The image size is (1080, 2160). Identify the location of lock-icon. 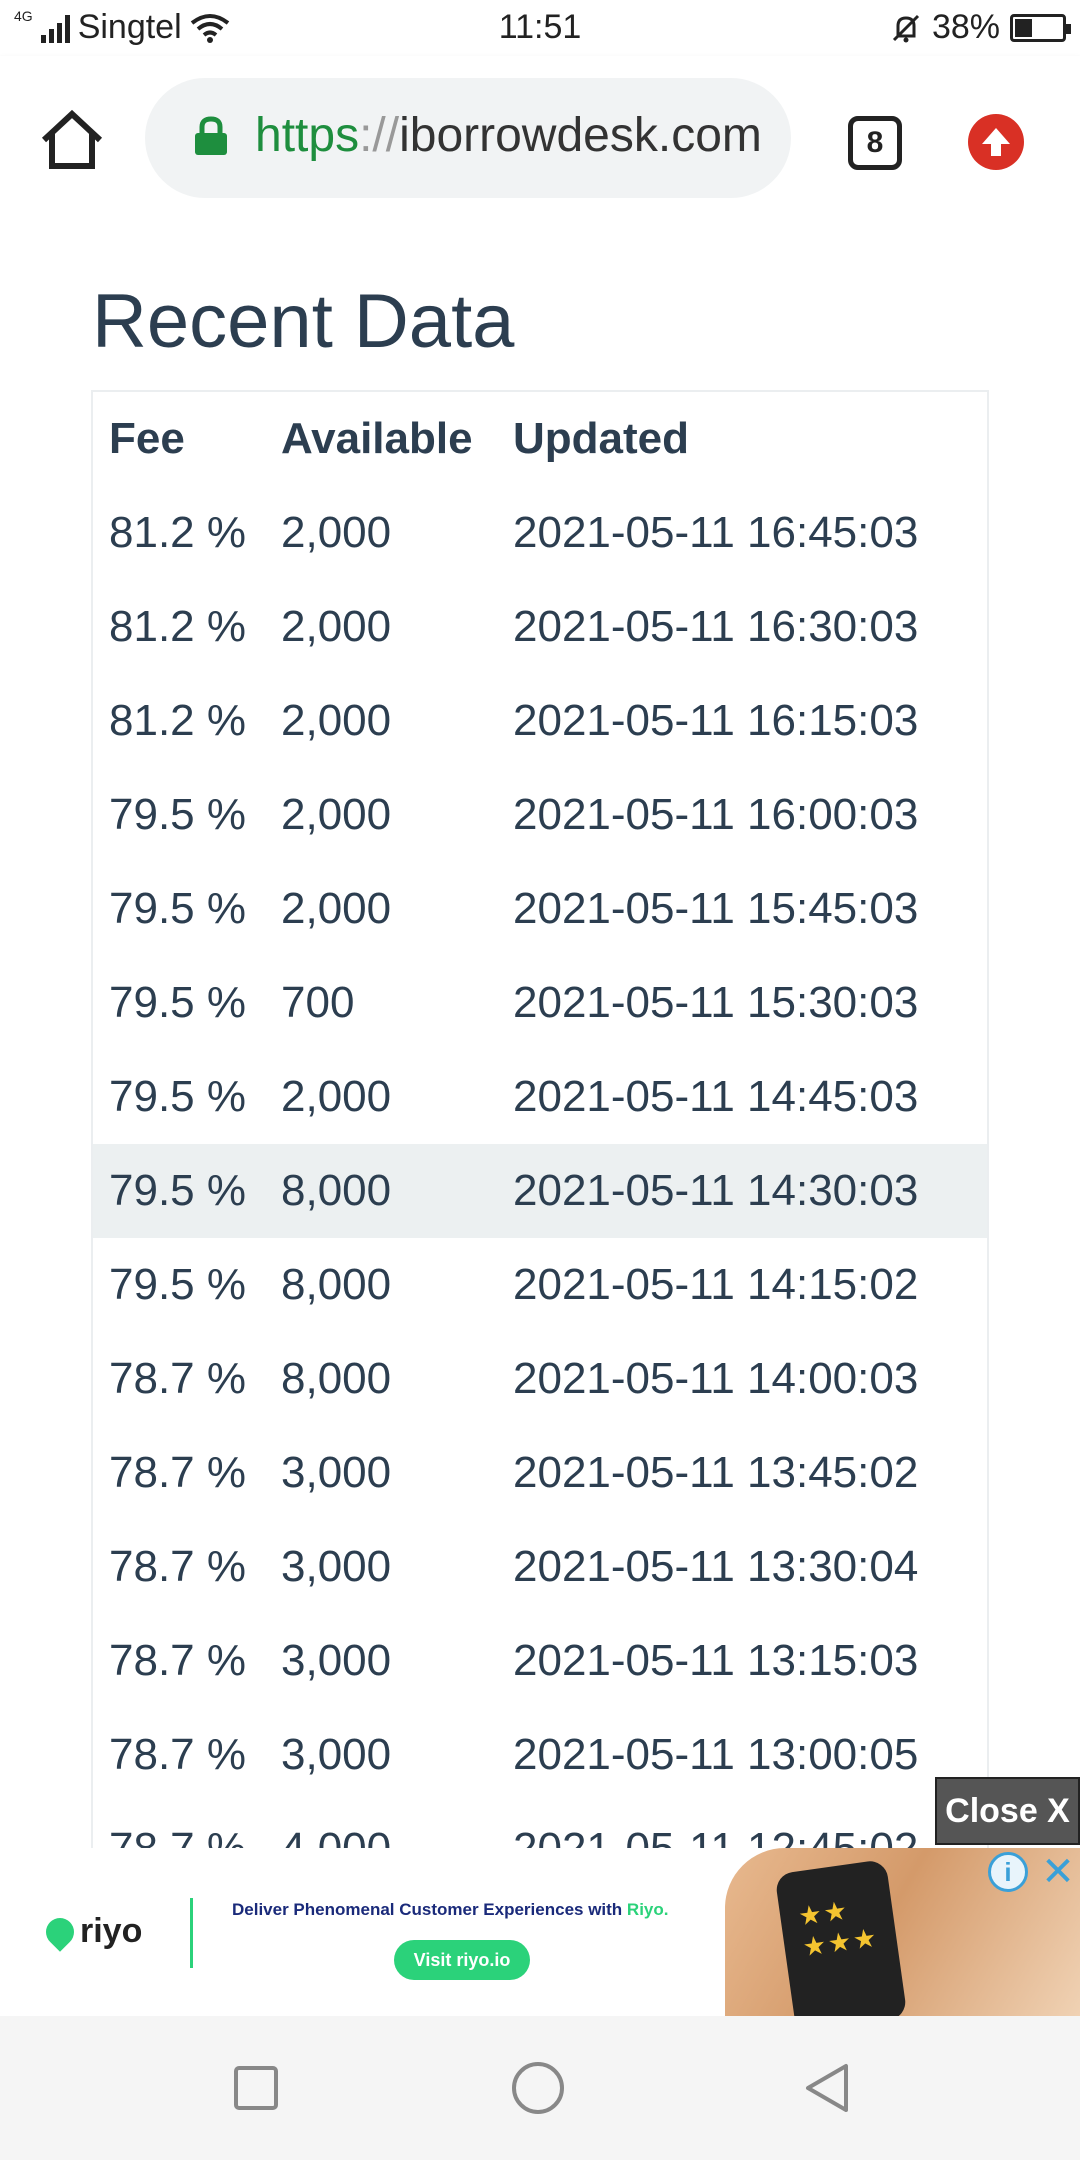
(211, 135).